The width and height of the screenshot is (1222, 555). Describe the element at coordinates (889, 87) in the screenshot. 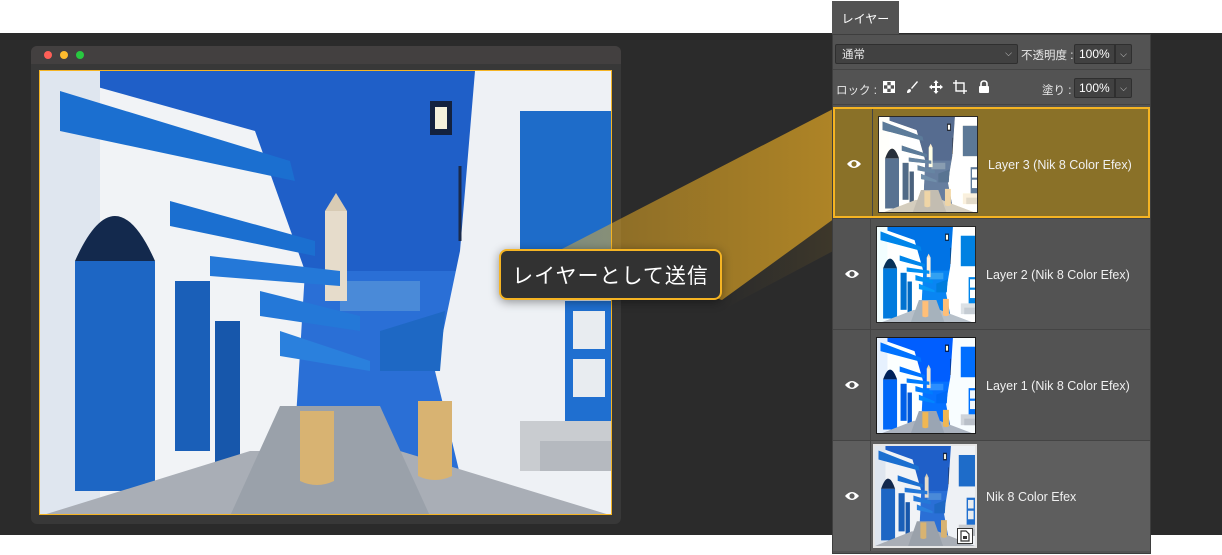

I see `lock-transparent-pixels-icon` at that location.